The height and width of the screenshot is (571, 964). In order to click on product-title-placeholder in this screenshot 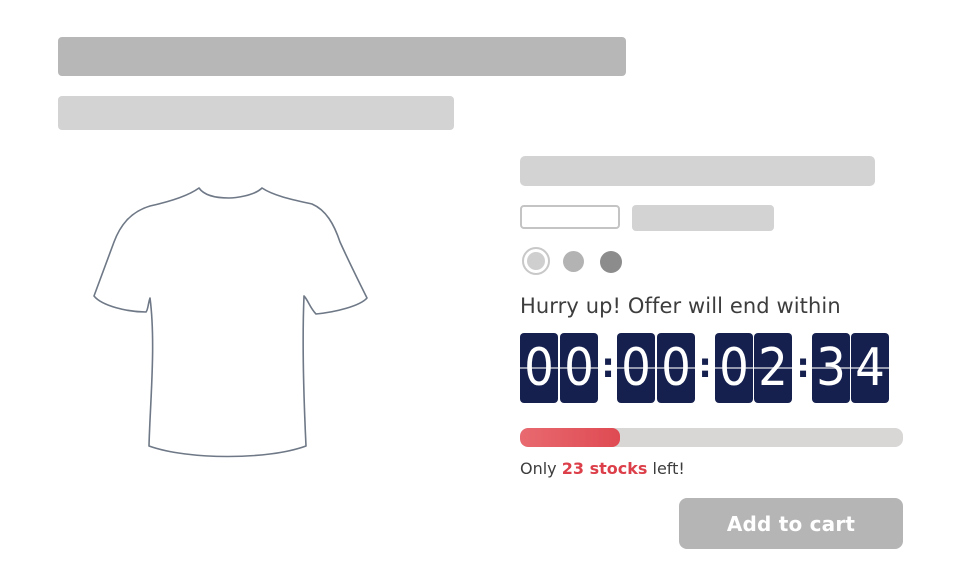, I will do `click(342, 56)`.